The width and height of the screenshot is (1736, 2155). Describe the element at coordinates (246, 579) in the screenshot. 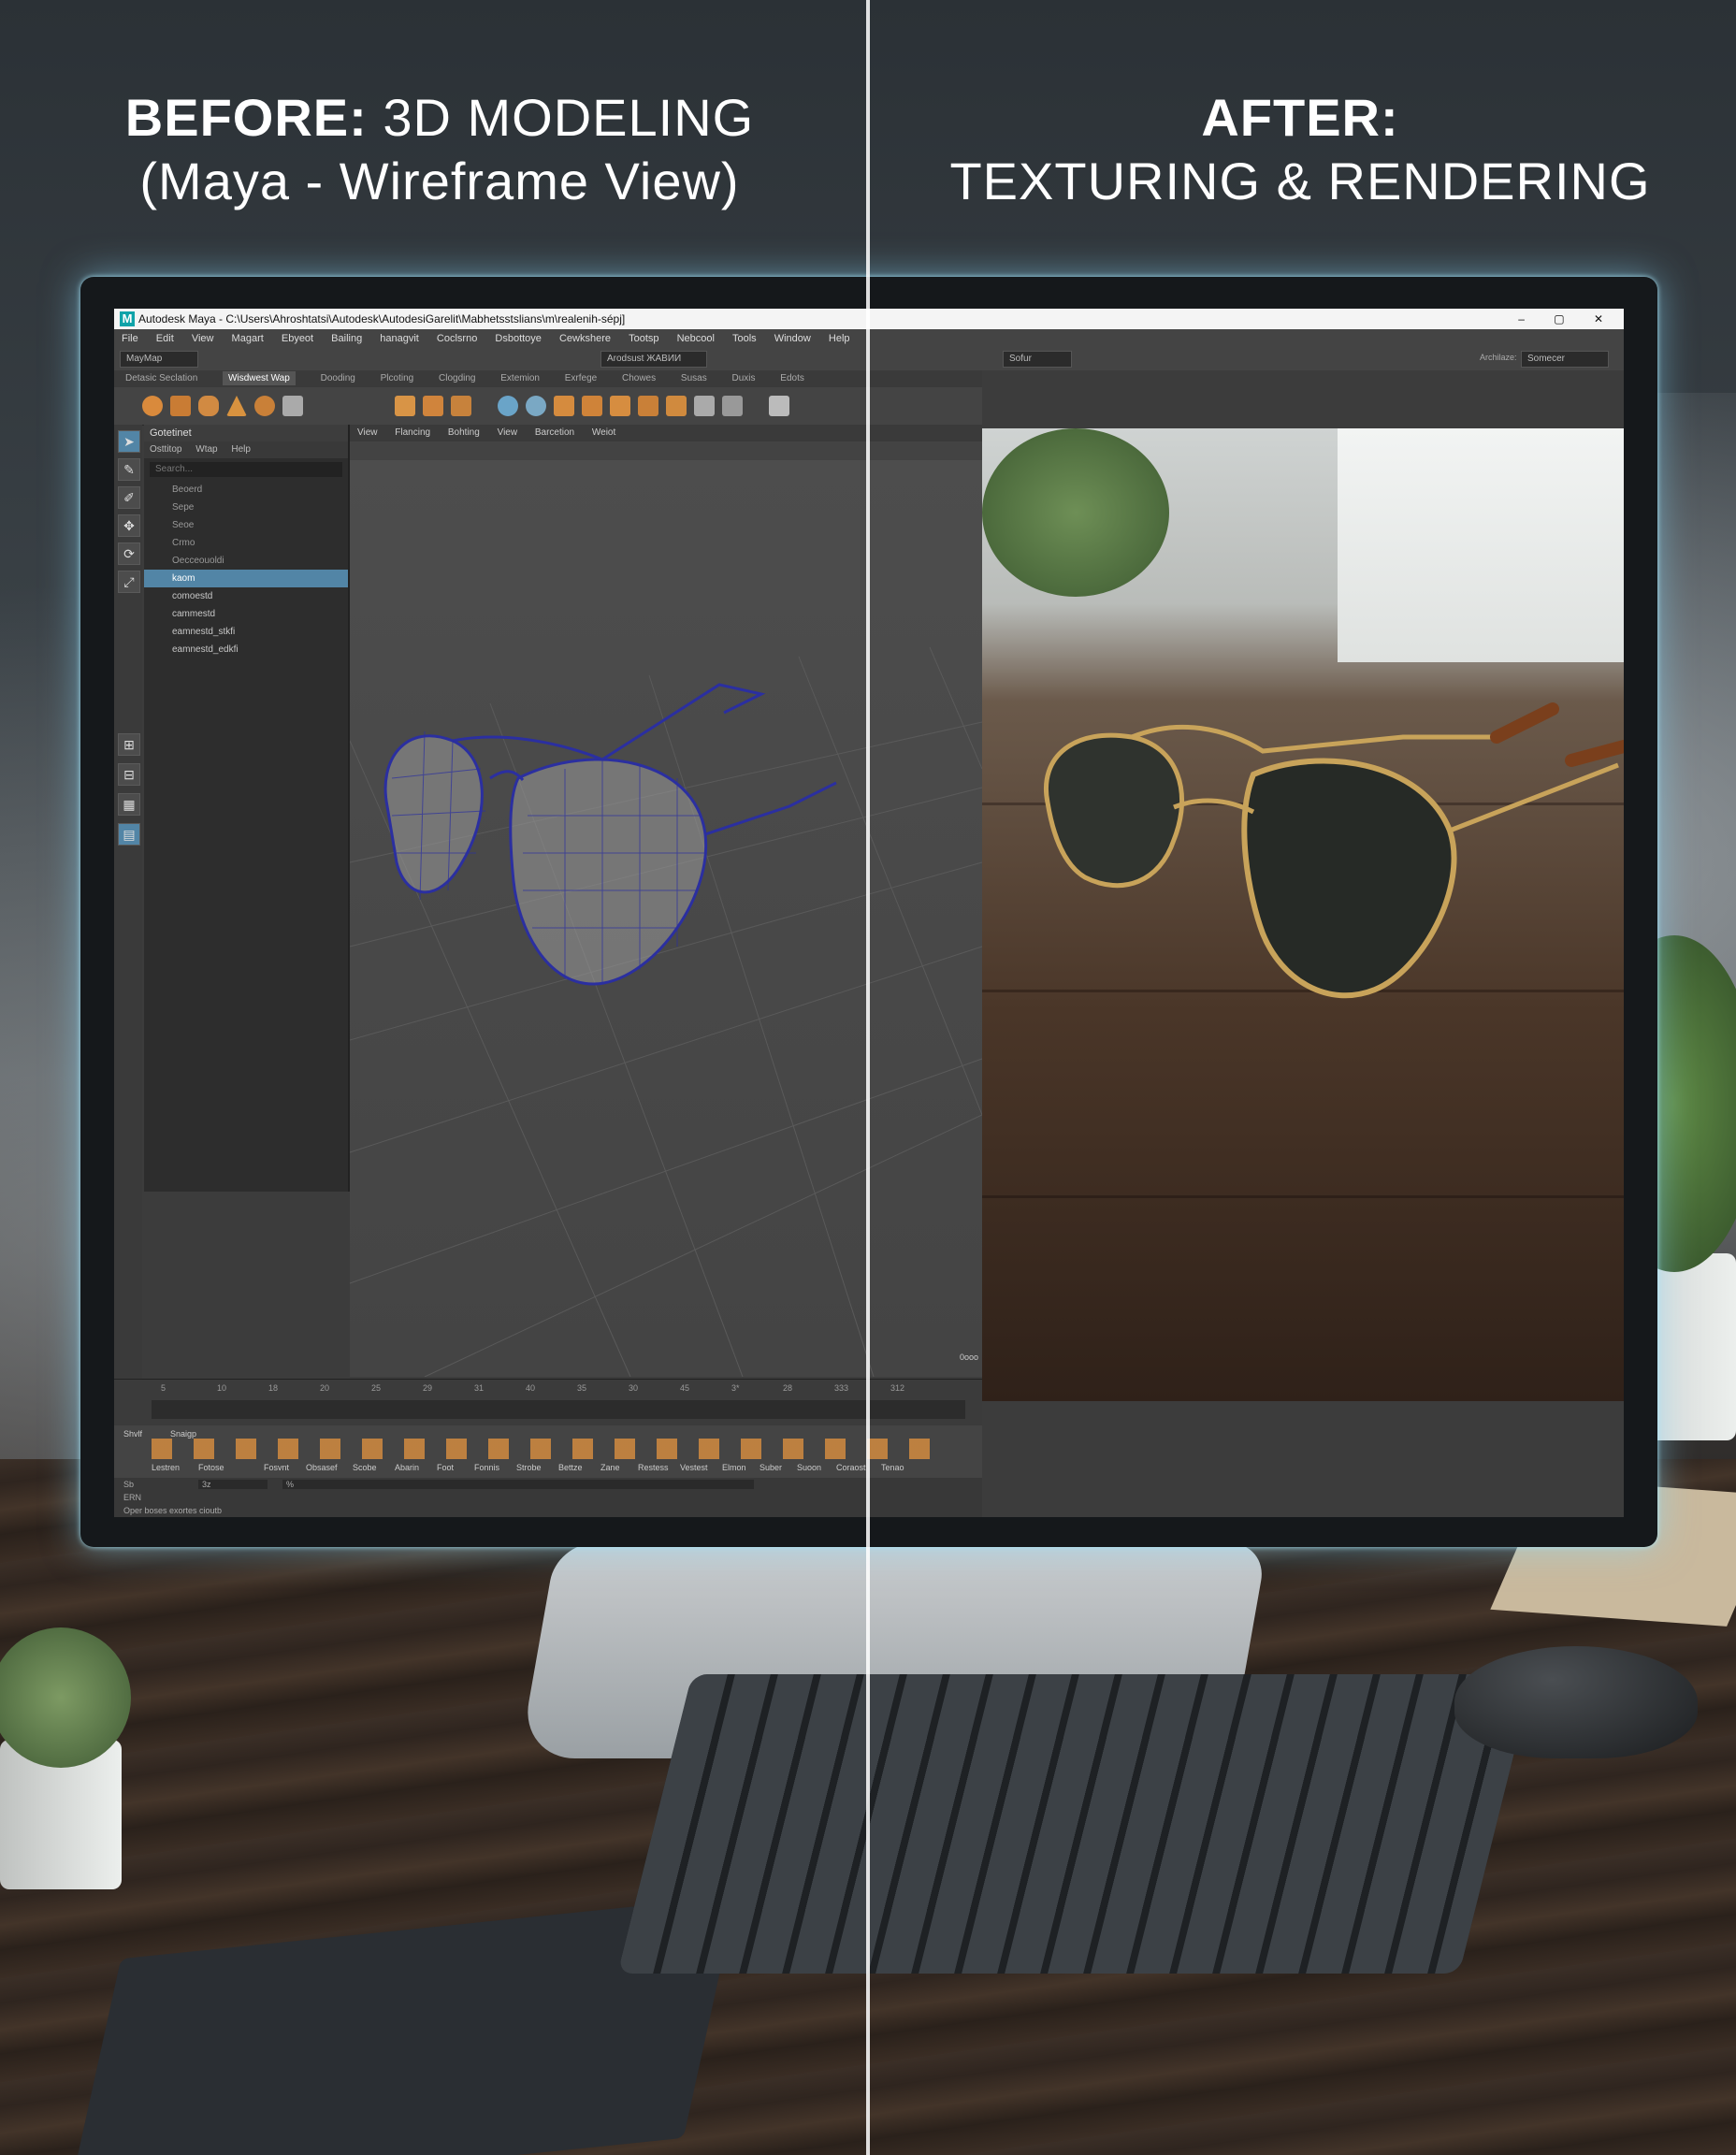

I see `outliner-selected-item: kaom` at that location.